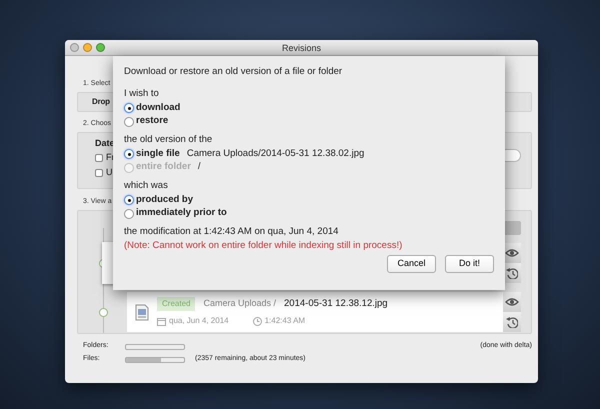  I want to click on radio-label: download, so click(158, 108).